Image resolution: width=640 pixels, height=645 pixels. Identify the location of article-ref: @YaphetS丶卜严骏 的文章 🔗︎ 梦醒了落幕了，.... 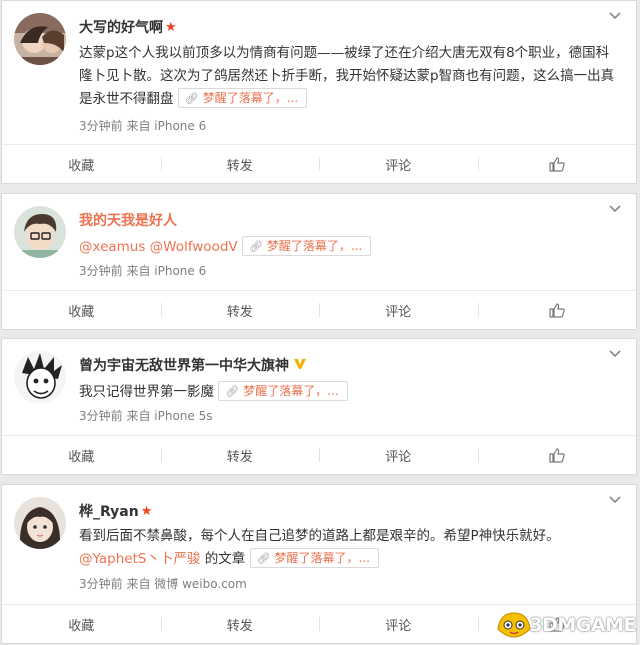
(350, 559).